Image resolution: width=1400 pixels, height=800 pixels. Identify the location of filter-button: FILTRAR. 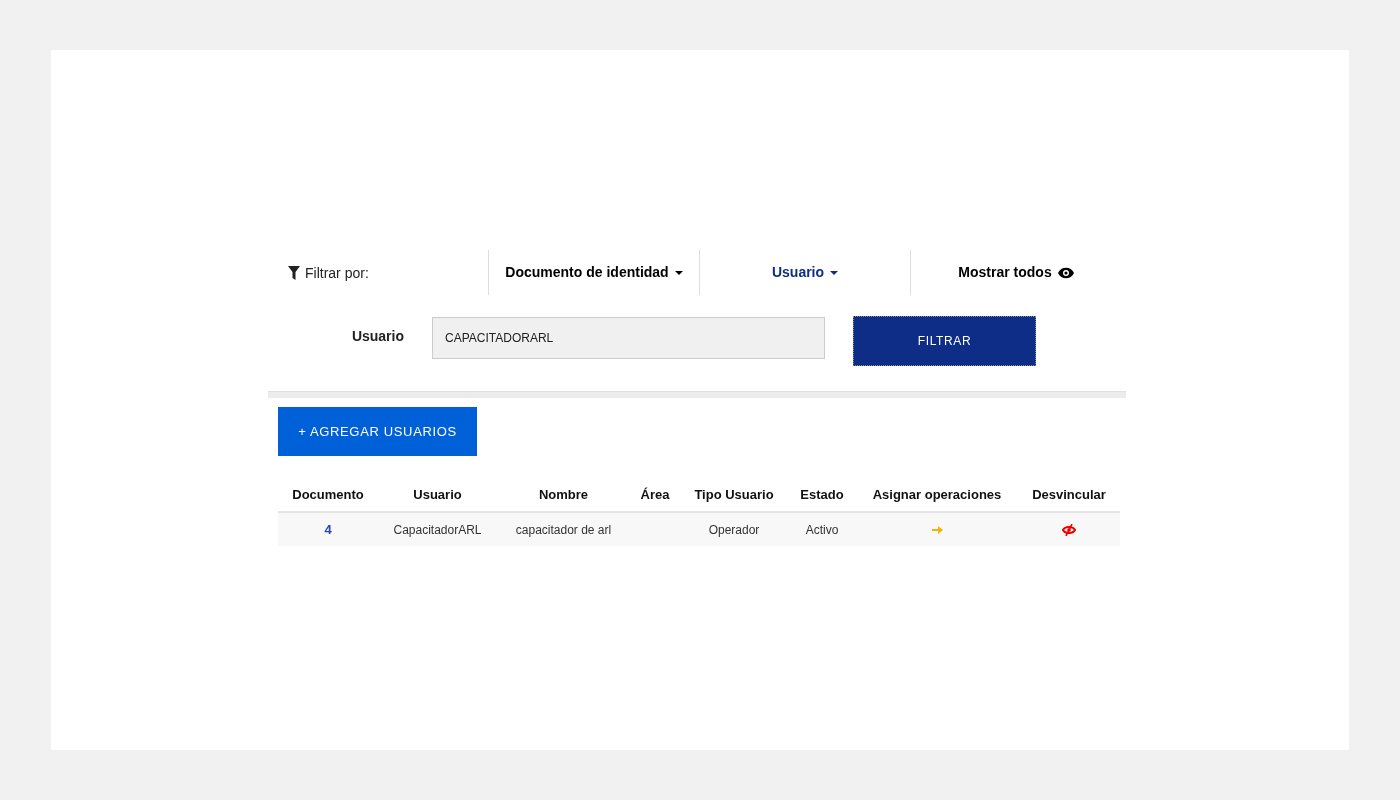
(944, 341).